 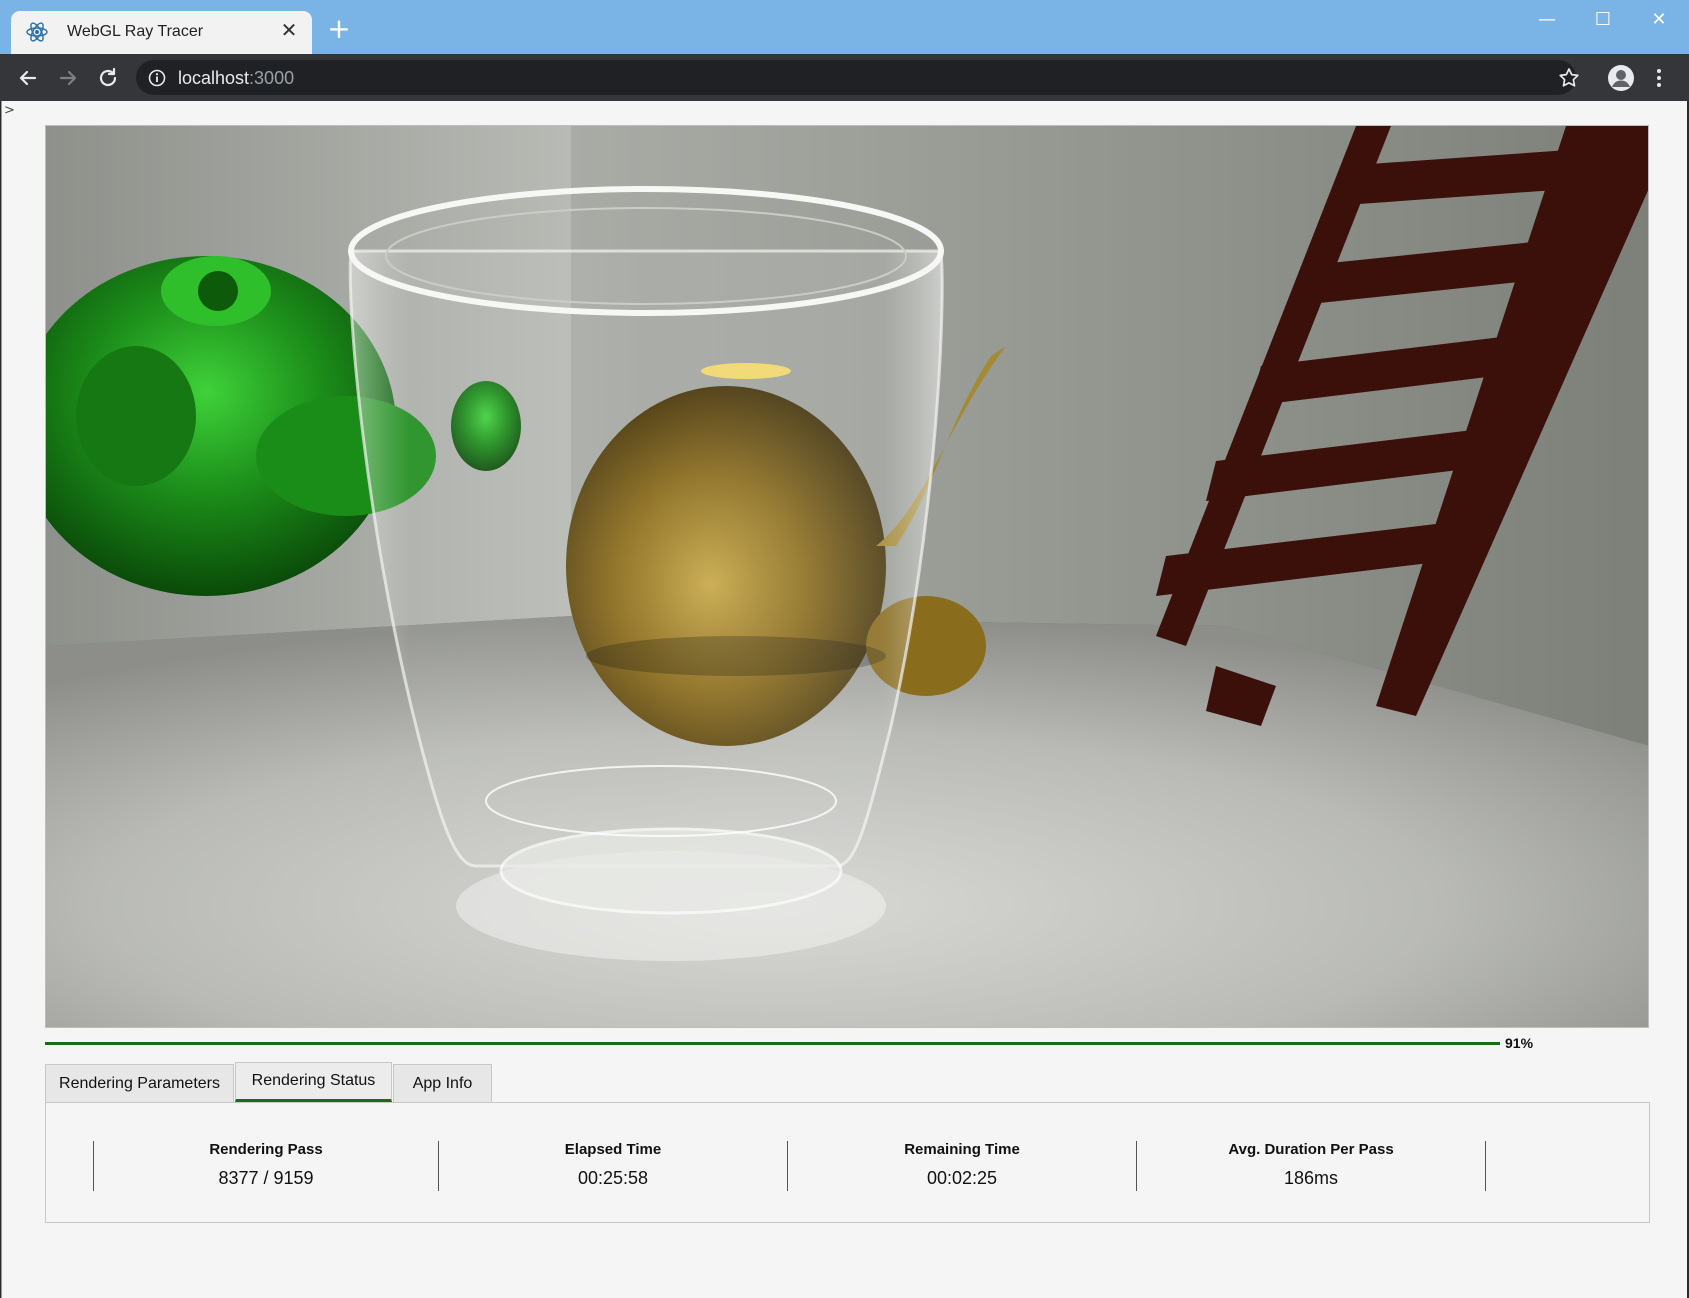 I want to click on stat-elapsed-time: Elapsed Time 00:25:58, so click(x=613, y=1166).